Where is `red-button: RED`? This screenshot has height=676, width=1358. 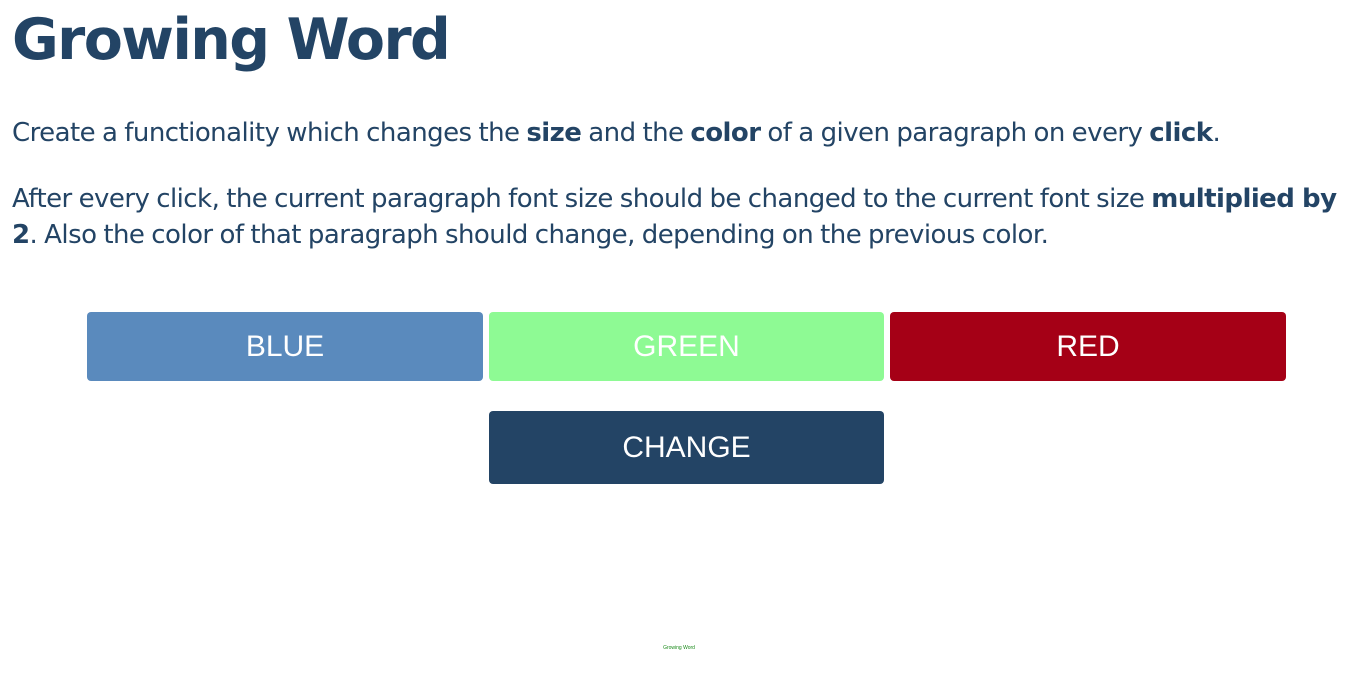 red-button: RED is located at coordinates (1088, 346).